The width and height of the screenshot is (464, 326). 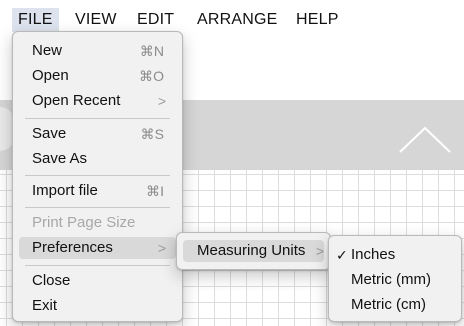 I want to click on menu-item-label: Print Page Size, so click(x=84, y=222).